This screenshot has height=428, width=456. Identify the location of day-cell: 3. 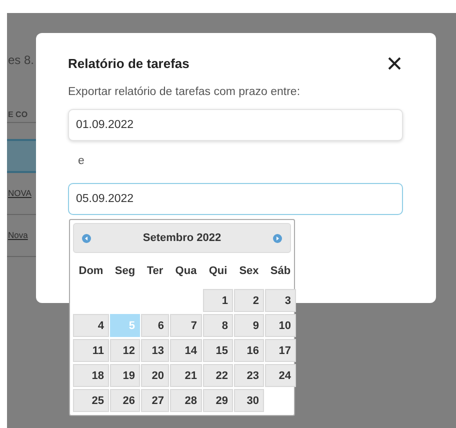
(280, 300).